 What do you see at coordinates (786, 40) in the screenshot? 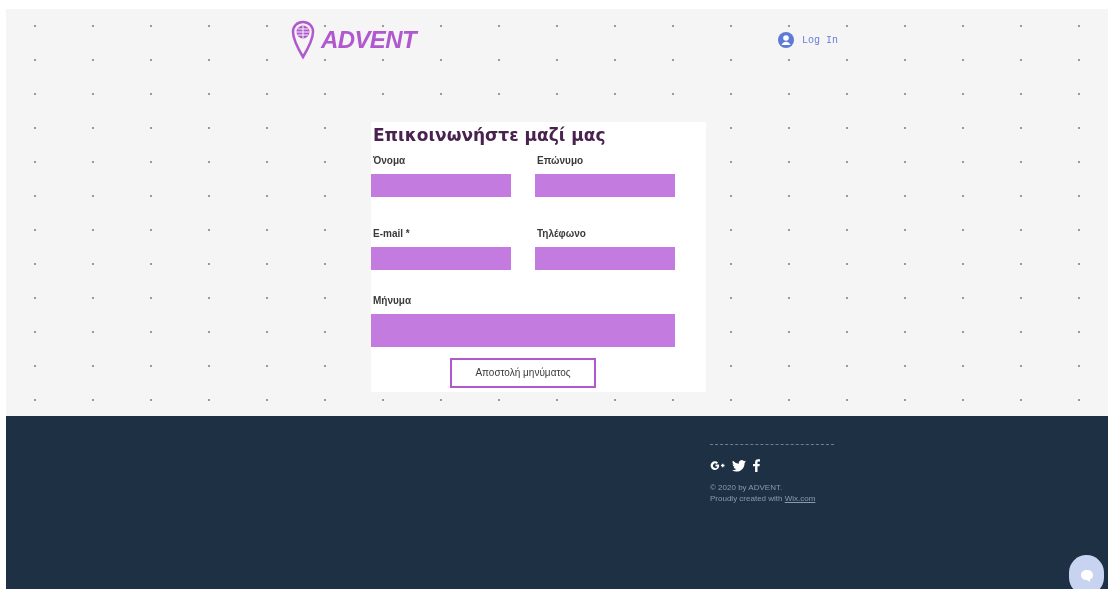
I see `user-avatar-icon` at bounding box center [786, 40].